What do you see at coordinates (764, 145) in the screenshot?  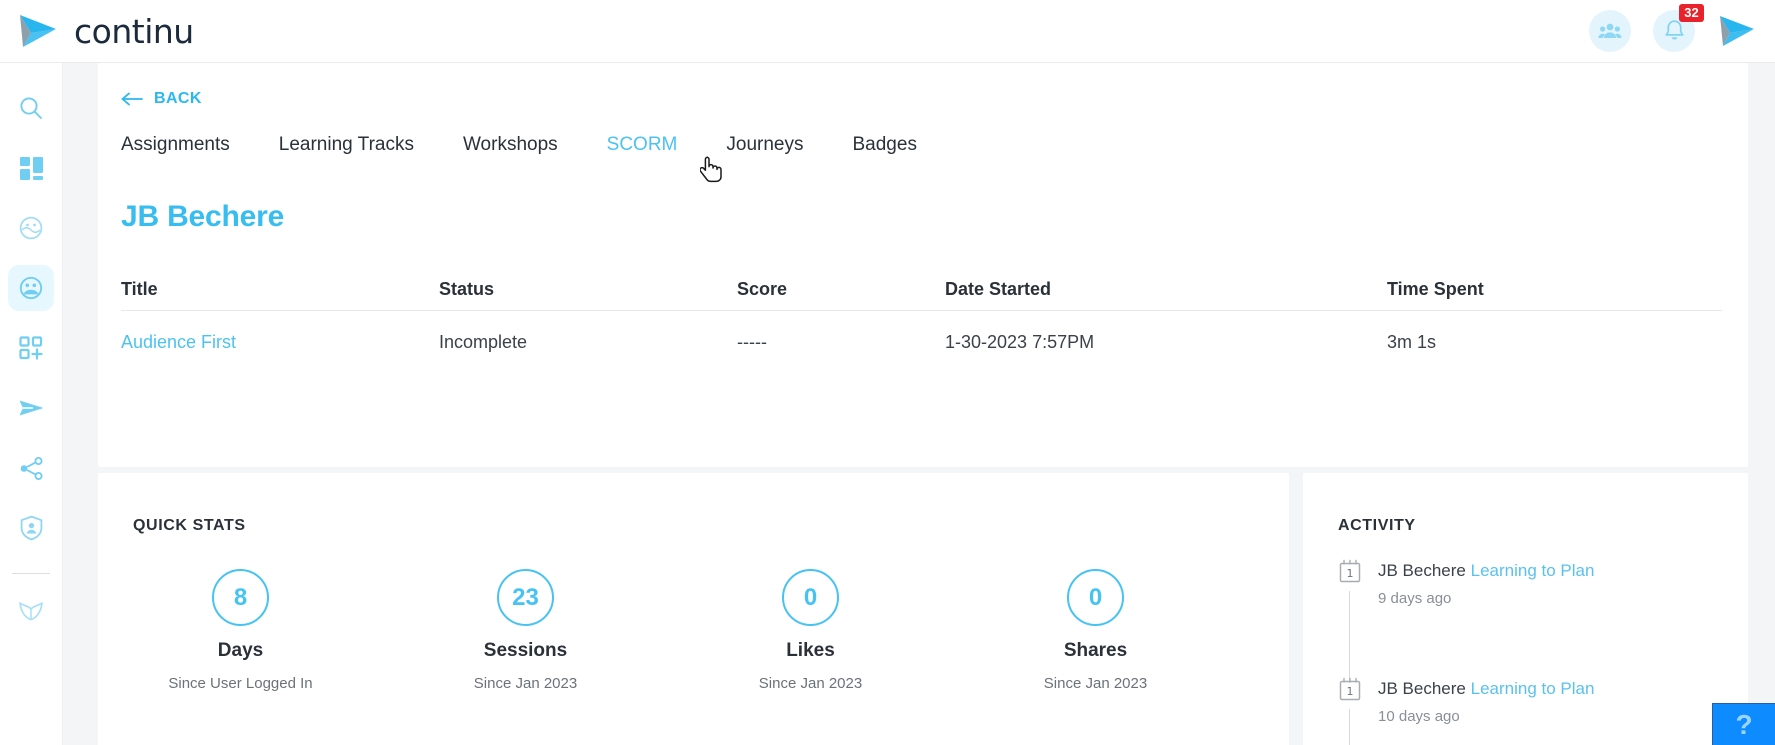 I see `tab-journeys: Journeys` at bounding box center [764, 145].